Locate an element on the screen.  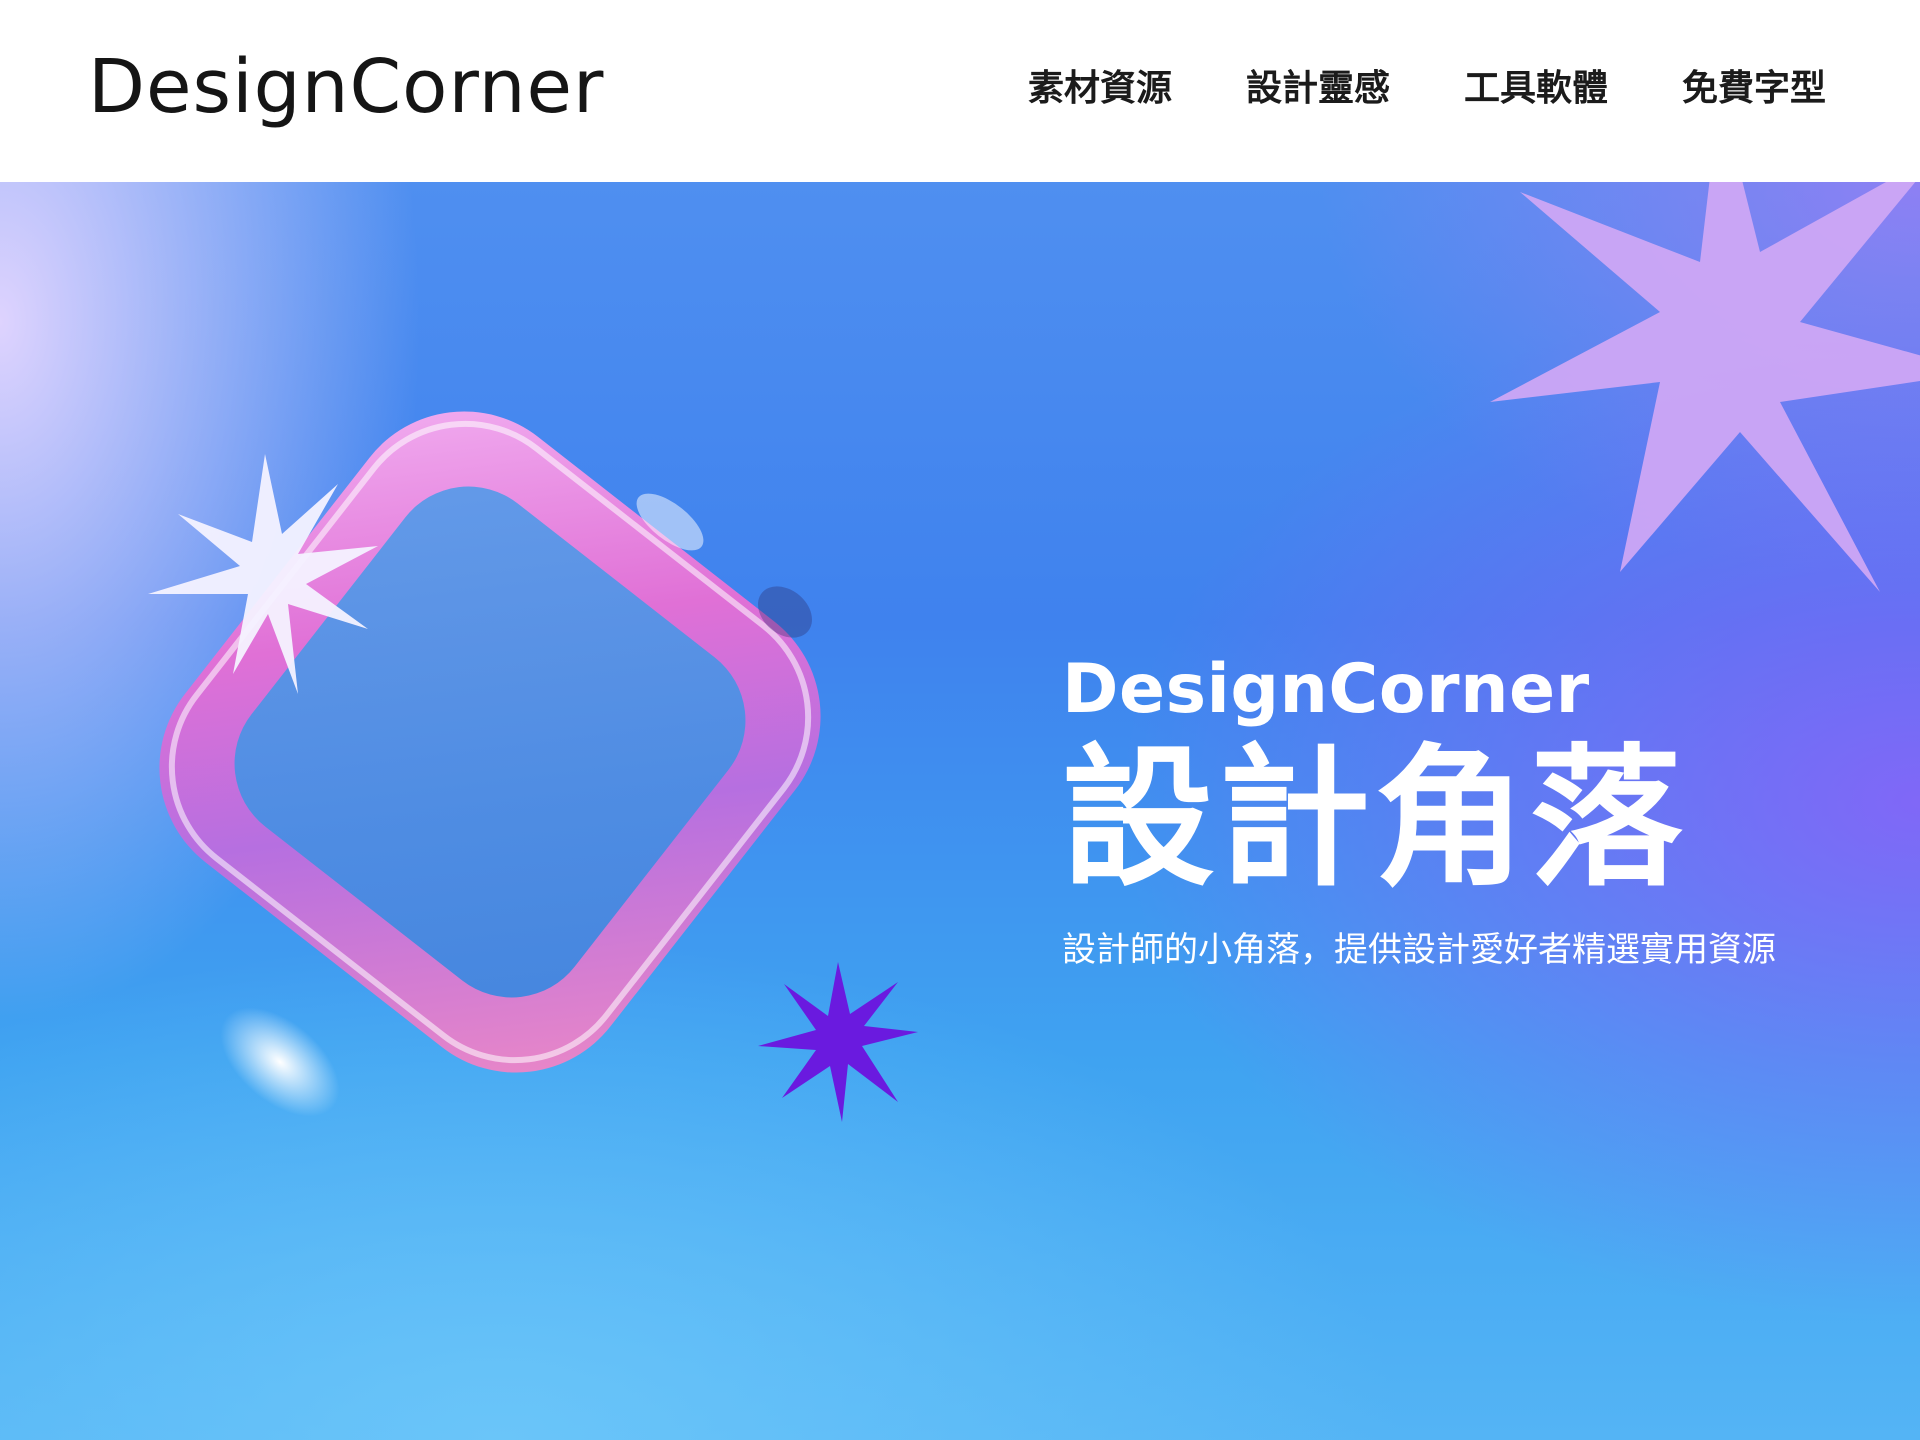
nav-item-inspiration: 設計靈感 is located at coordinates (1318, 89).